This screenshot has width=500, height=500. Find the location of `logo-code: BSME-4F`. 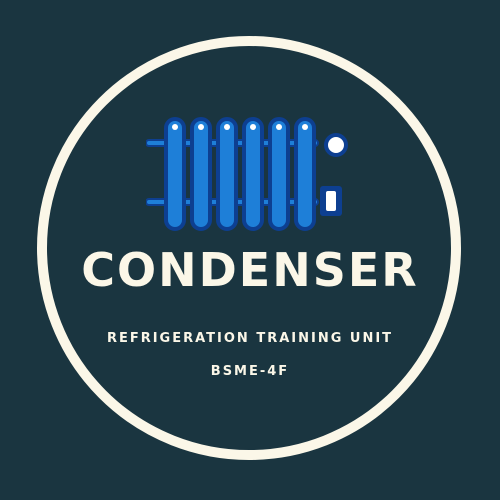

logo-code: BSME-4F is located at coordinates (250, 371).